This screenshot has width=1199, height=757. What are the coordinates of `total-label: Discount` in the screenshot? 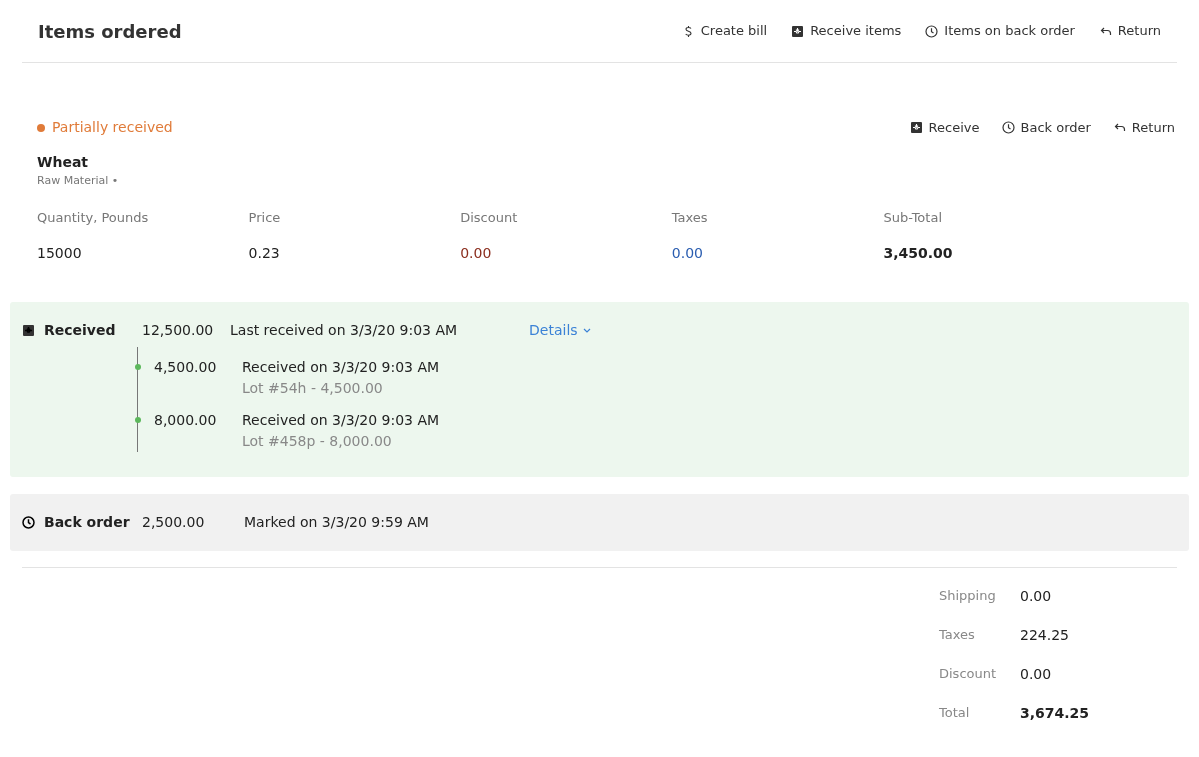 It's located at (968, 674).